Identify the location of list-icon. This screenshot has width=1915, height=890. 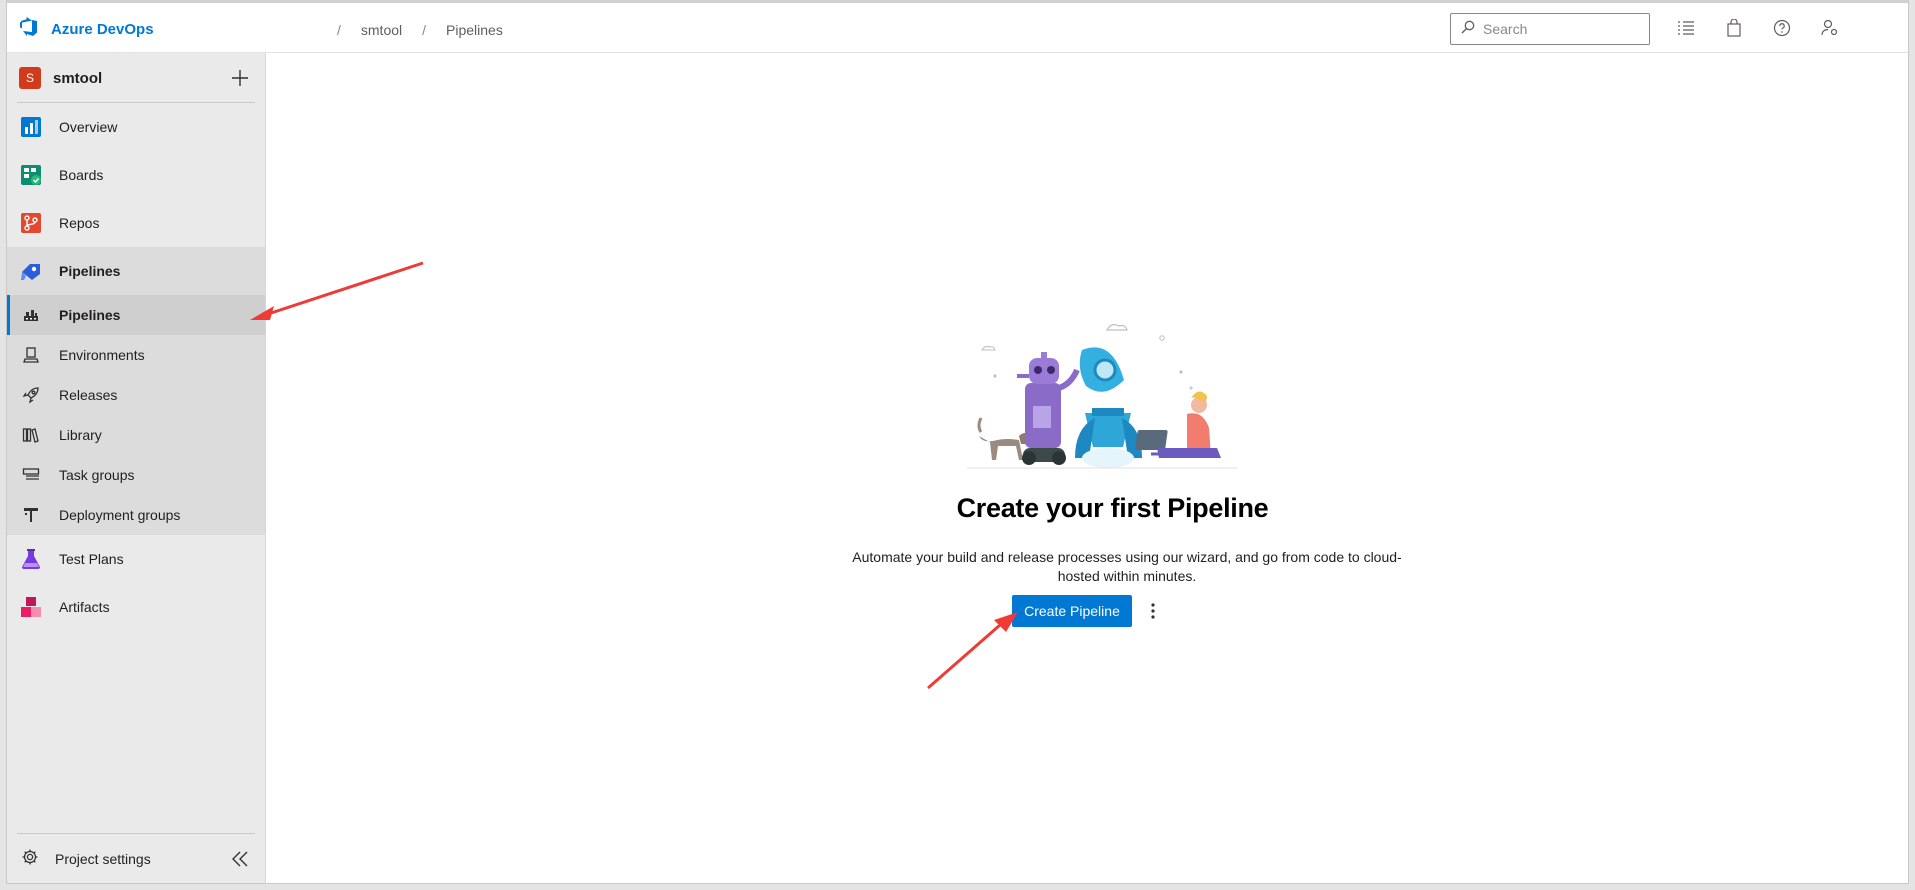
(1686, 28).